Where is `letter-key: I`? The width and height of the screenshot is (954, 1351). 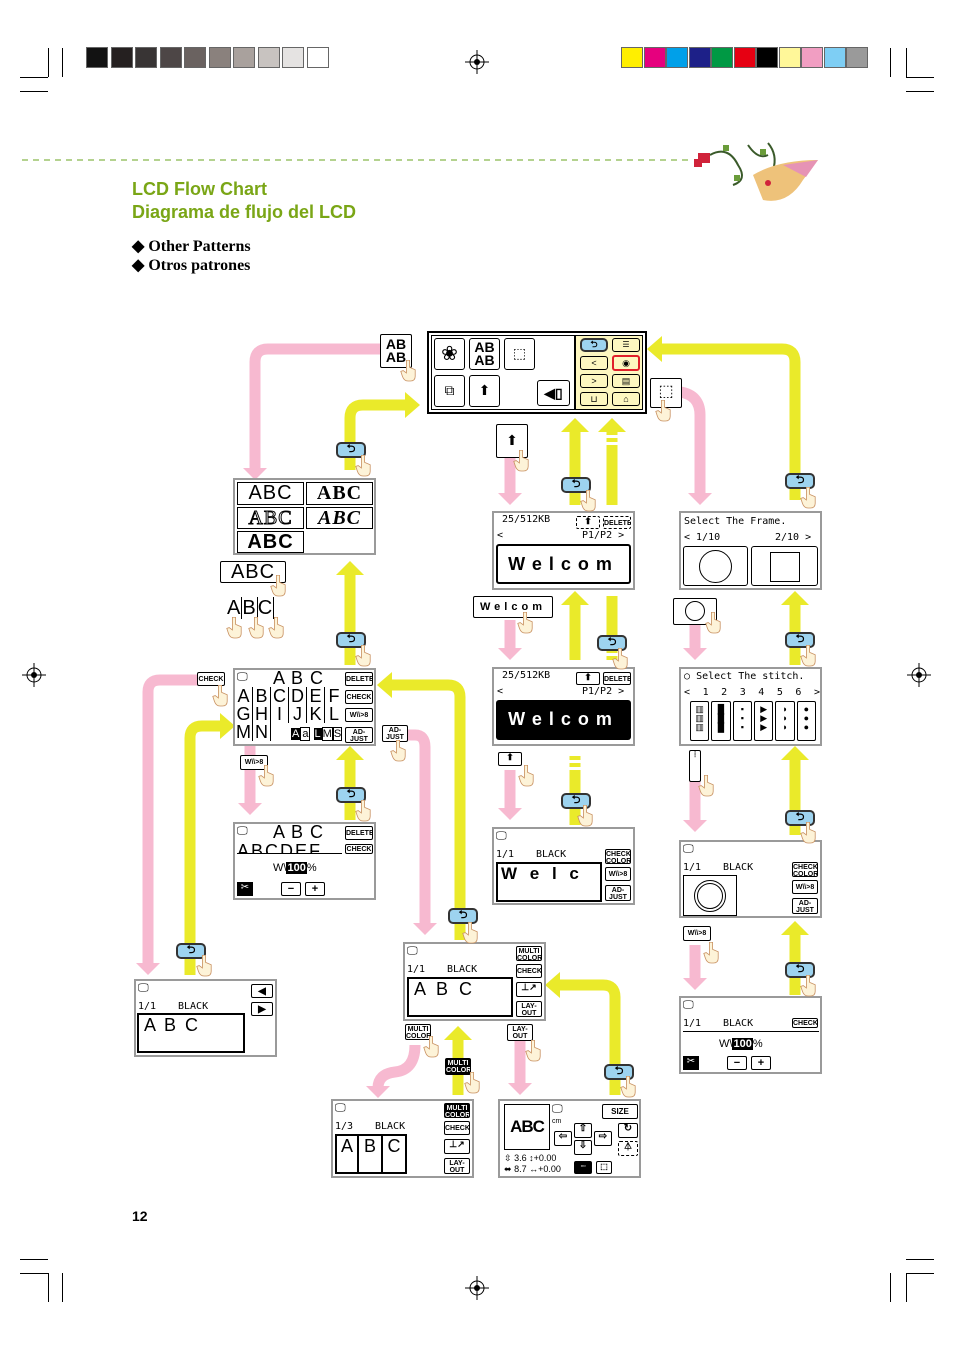
letter-key: I is located at coordinates (280, 714).